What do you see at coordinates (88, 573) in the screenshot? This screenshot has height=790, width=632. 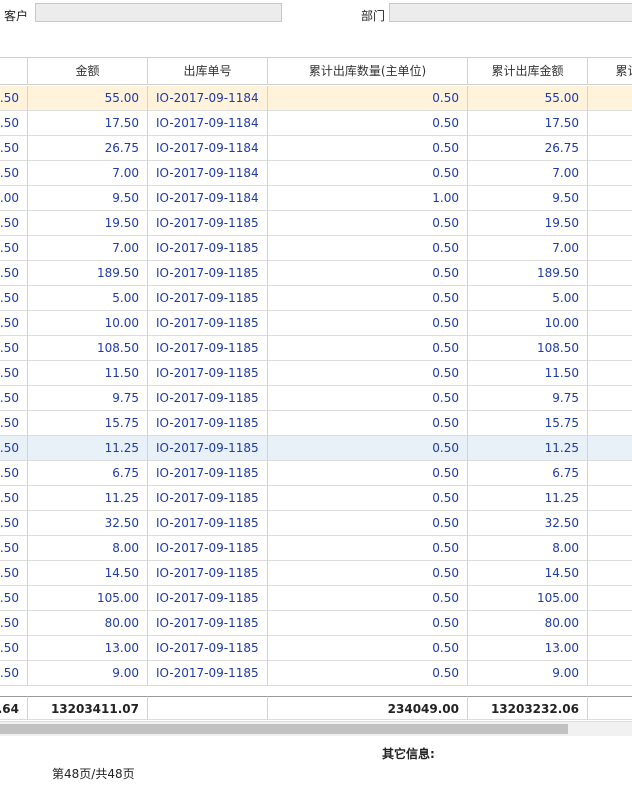 I see `amount-cell: 14.50` at bounding box center [88, 573].